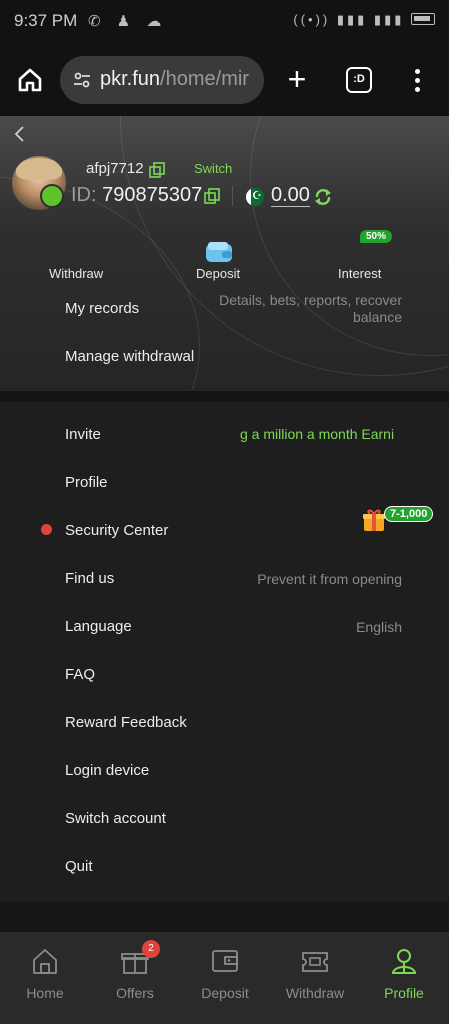 The image size is (449, 1024). What do you see at coordinates (117, 530) in the screenshot?
I see `menu-item-label: Security Center` at bounding box center [117, 530].